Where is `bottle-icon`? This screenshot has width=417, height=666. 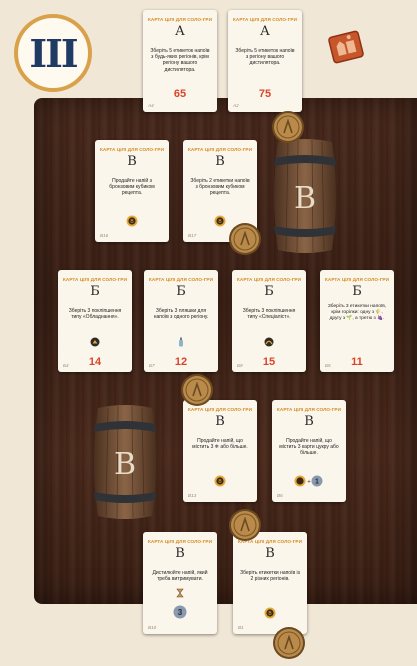 bottle-icon is located at coordinates (181, 342).